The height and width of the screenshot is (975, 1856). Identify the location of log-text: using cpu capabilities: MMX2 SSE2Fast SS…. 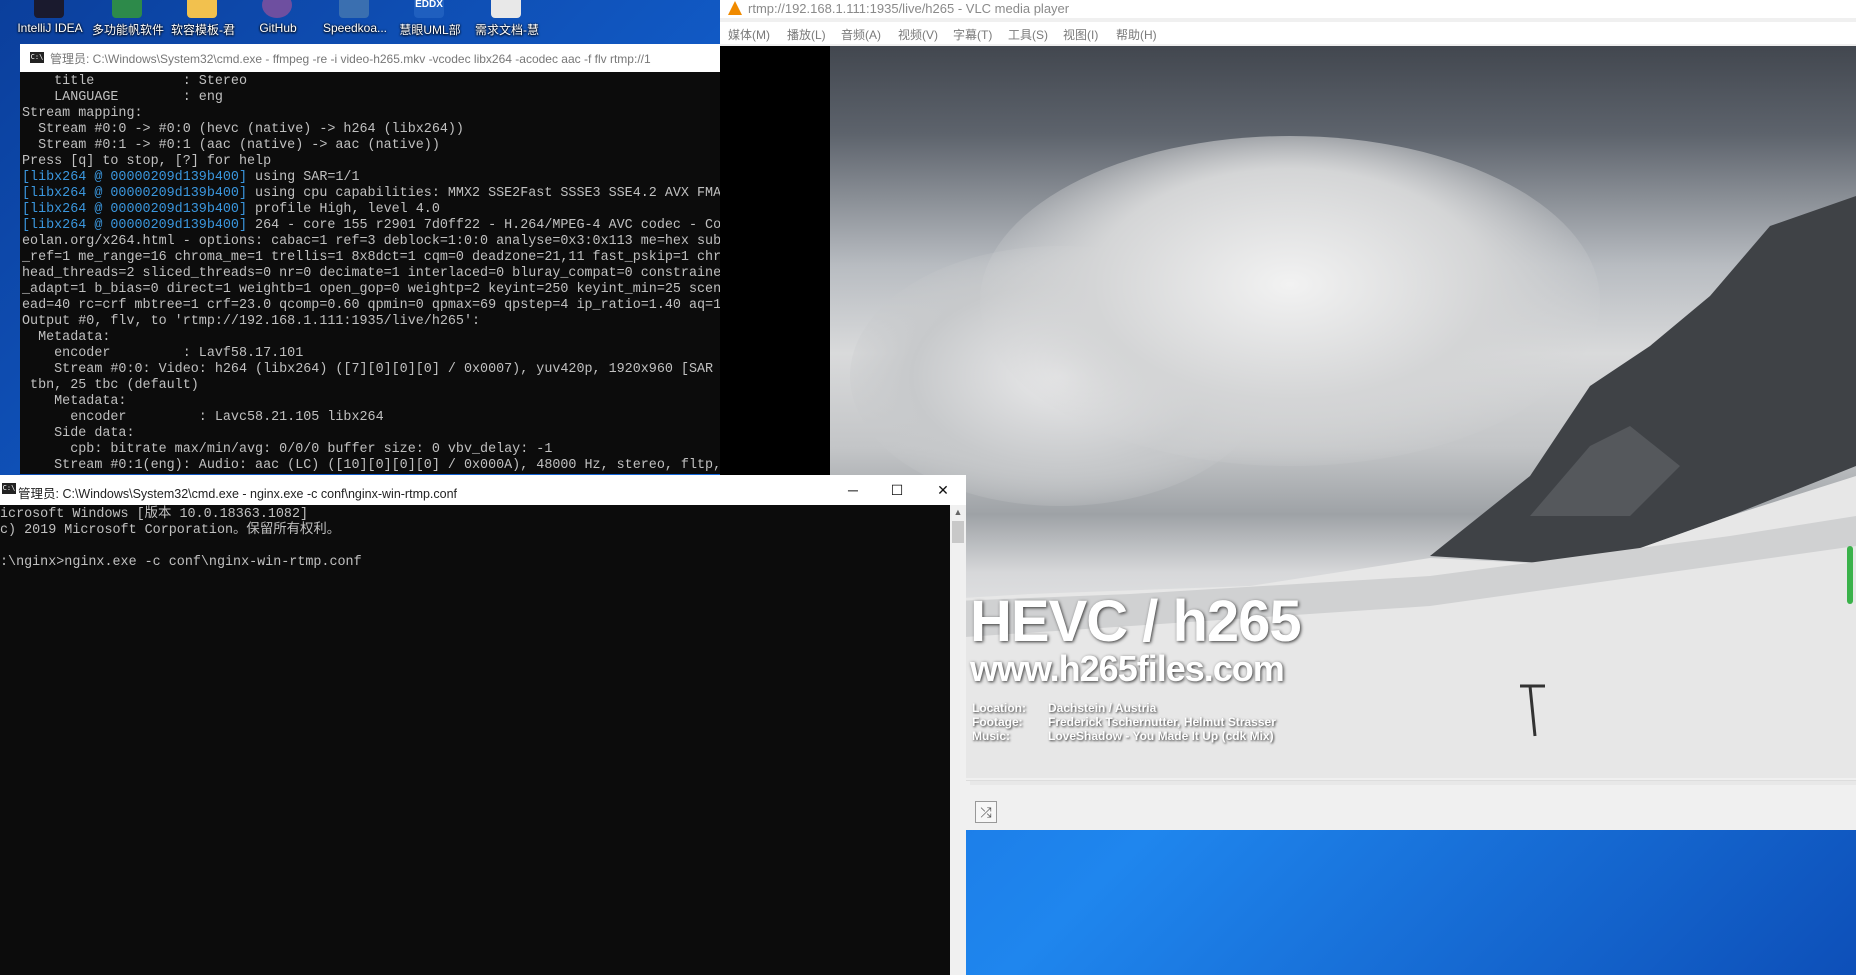
(483, 193).